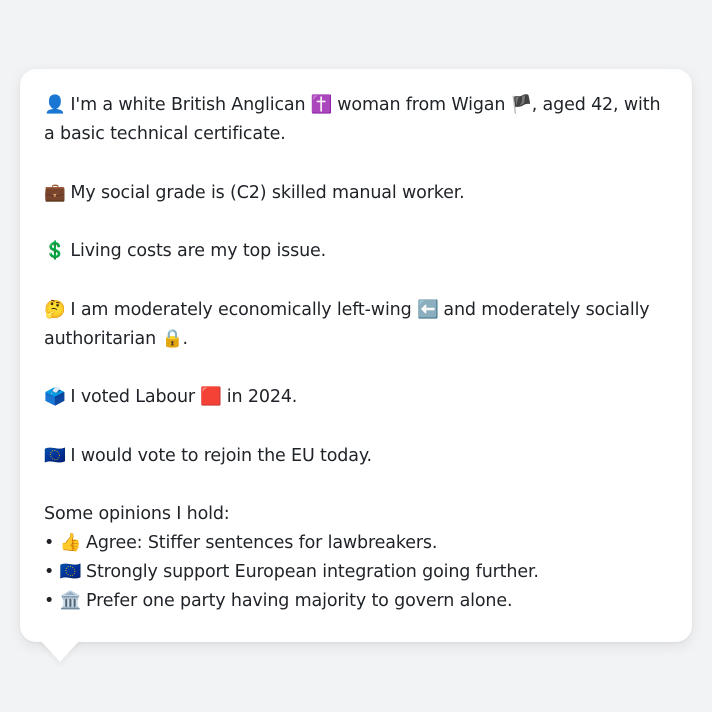  What do you see at coordinates (421, 105) in the screenshot?
I see `identity-text-middle: woman from Wigan` at bounding box center [421, 105].